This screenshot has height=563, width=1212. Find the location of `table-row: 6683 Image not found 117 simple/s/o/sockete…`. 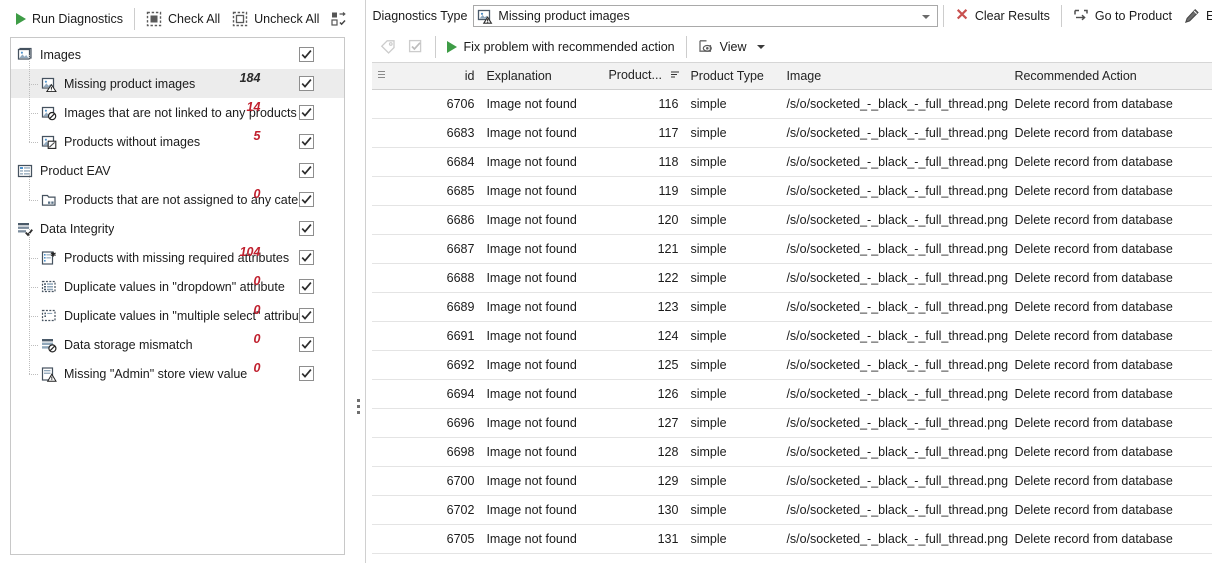

table-row: 6683 Image not found 117 simple/s/o/sockete… is located at coordinates (792, 133).